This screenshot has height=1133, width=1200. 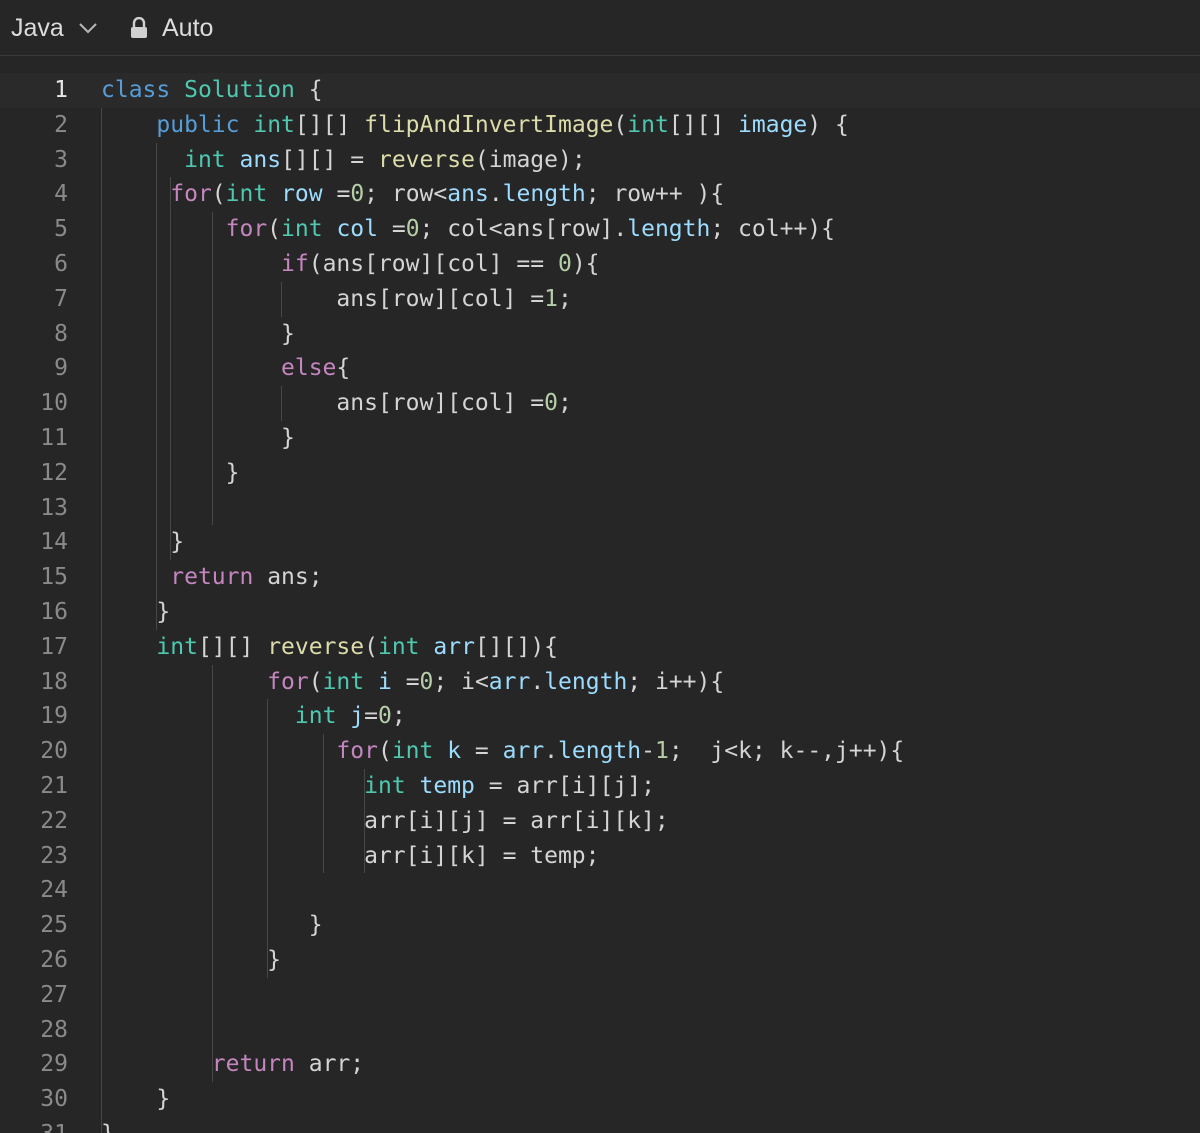 What do you see at coordinates (586, 681) in the screenshot?
I see `code-token: length` at bounding box center [586, 681].